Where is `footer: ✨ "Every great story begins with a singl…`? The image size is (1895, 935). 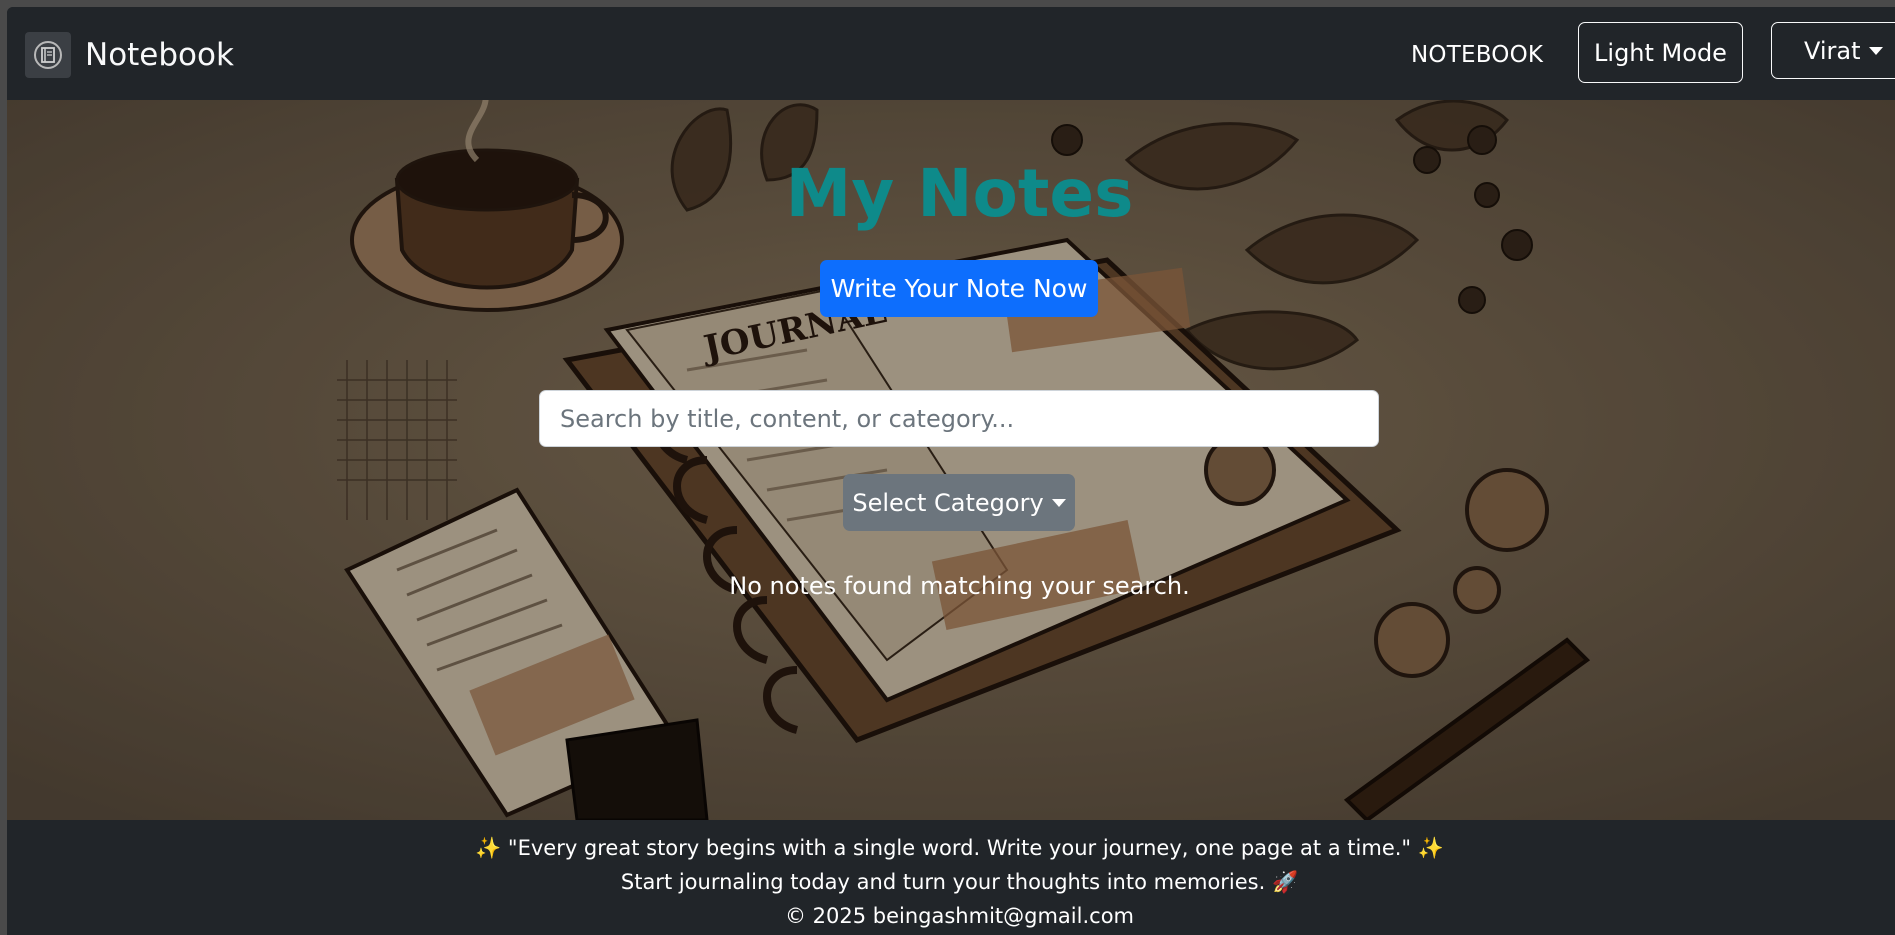
footer: ✨ "Every great story begins with a singl… is located at coordinates (951, 877).